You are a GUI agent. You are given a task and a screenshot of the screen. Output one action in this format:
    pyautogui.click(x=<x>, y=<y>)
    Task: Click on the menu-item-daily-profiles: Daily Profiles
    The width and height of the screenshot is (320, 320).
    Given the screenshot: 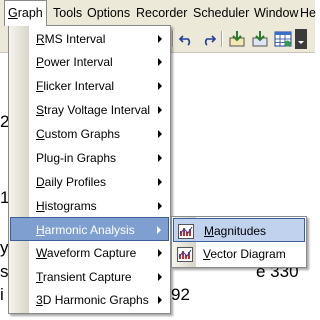 What is the action you would take?
    pyautogui.click(x=89, y=182)
    